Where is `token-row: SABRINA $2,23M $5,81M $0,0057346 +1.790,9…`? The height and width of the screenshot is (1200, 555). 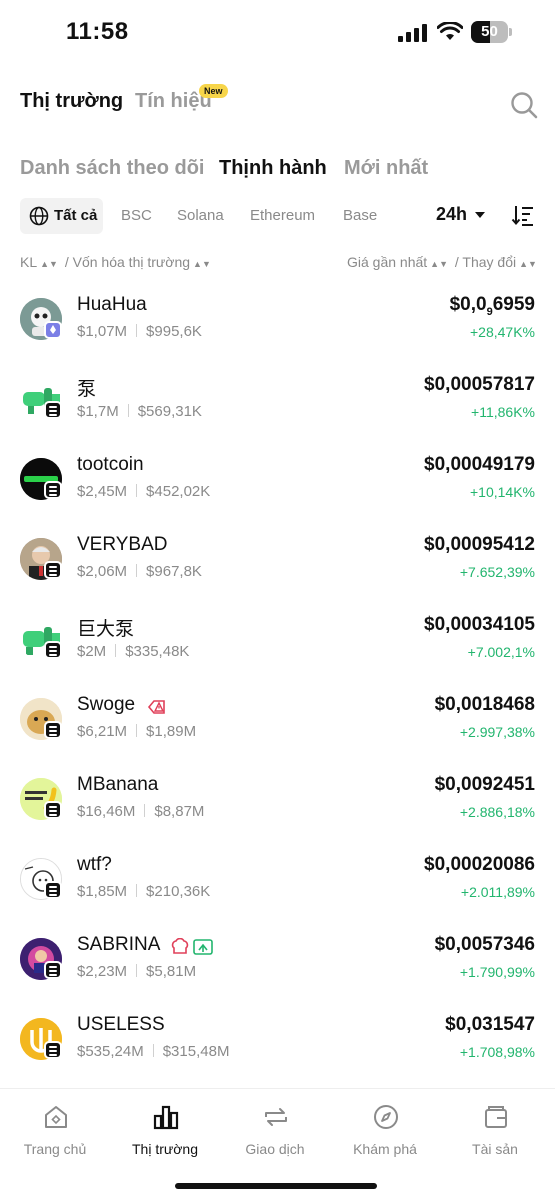
token-row: SABRINA $2,23M $5,81M $0,0057346 +1.790,9… is located at coordinates (277, 976).